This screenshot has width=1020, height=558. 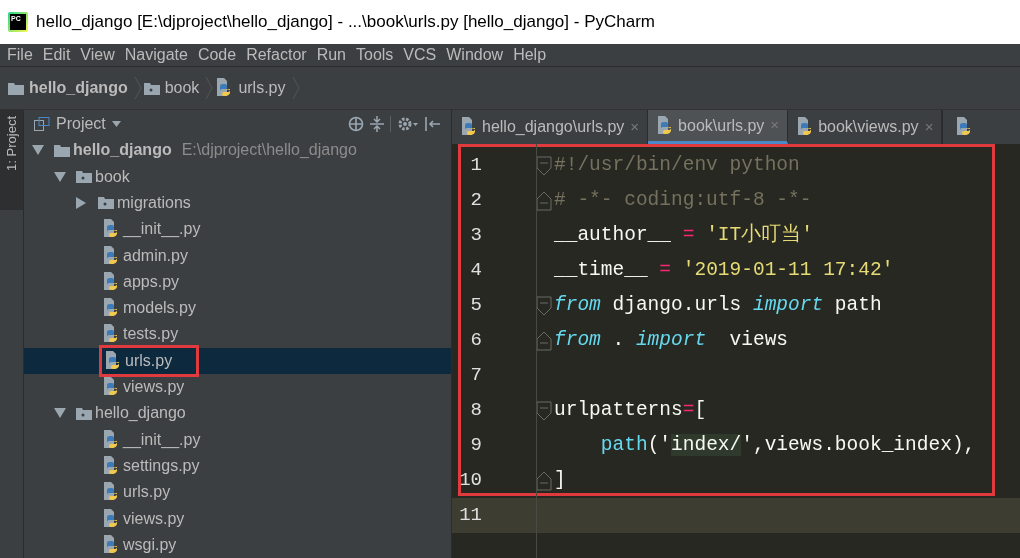 What do you see at coordinates (530, 55) in the screenshot?
I see `menu-item: Help` at bounding box center [530, 55].